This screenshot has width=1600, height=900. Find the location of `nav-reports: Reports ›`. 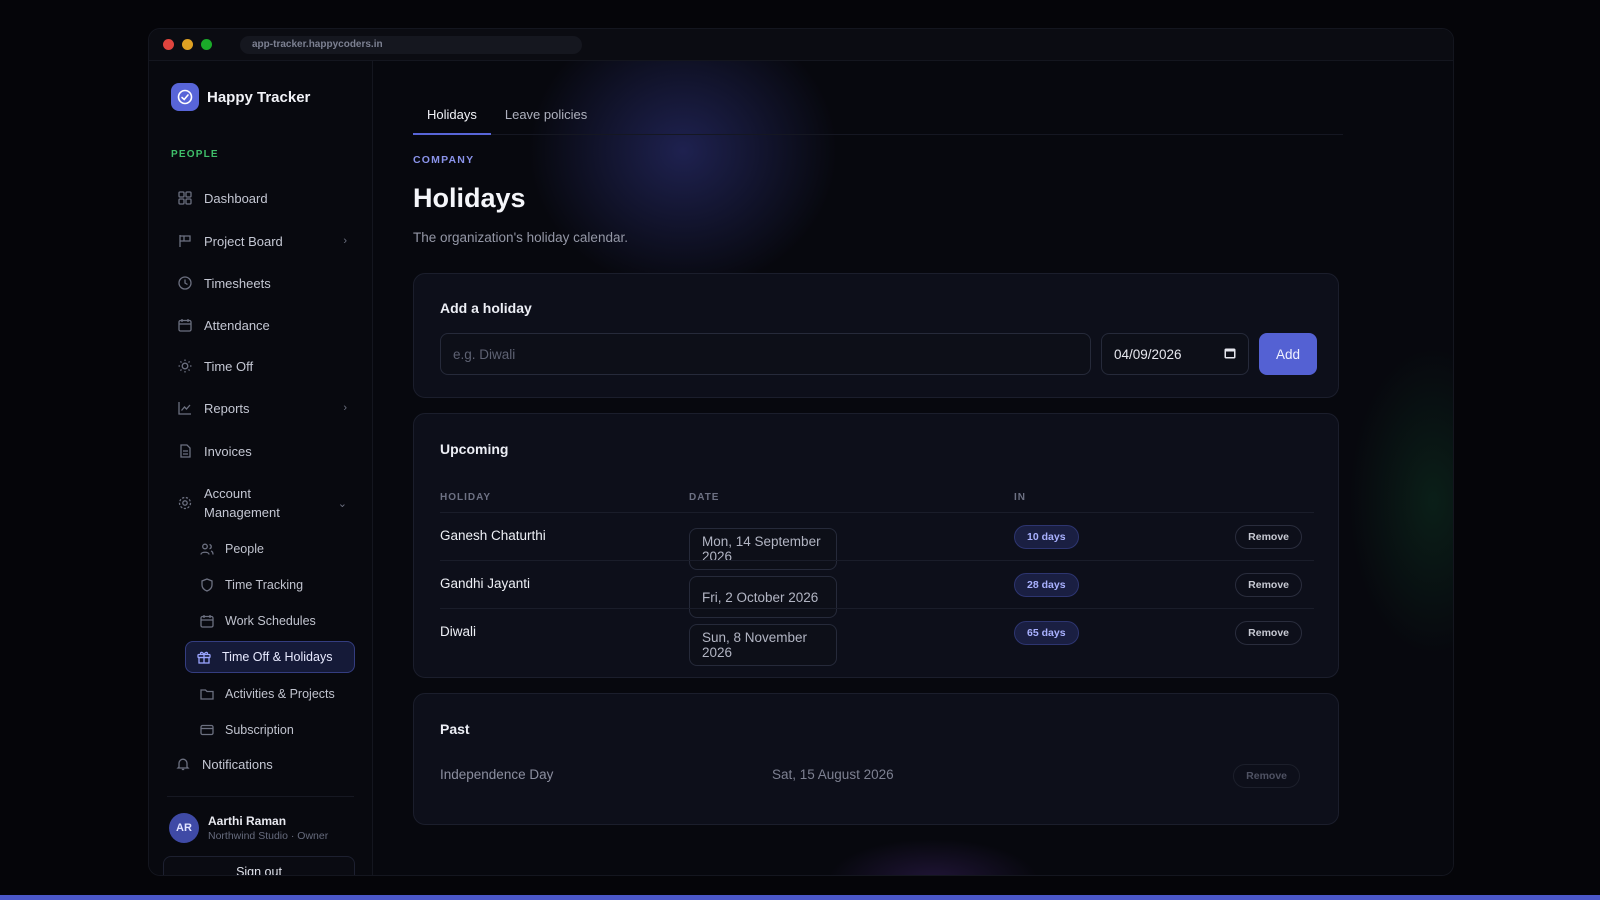

nav-reports: Reports › is located at coordinates (262, 408).